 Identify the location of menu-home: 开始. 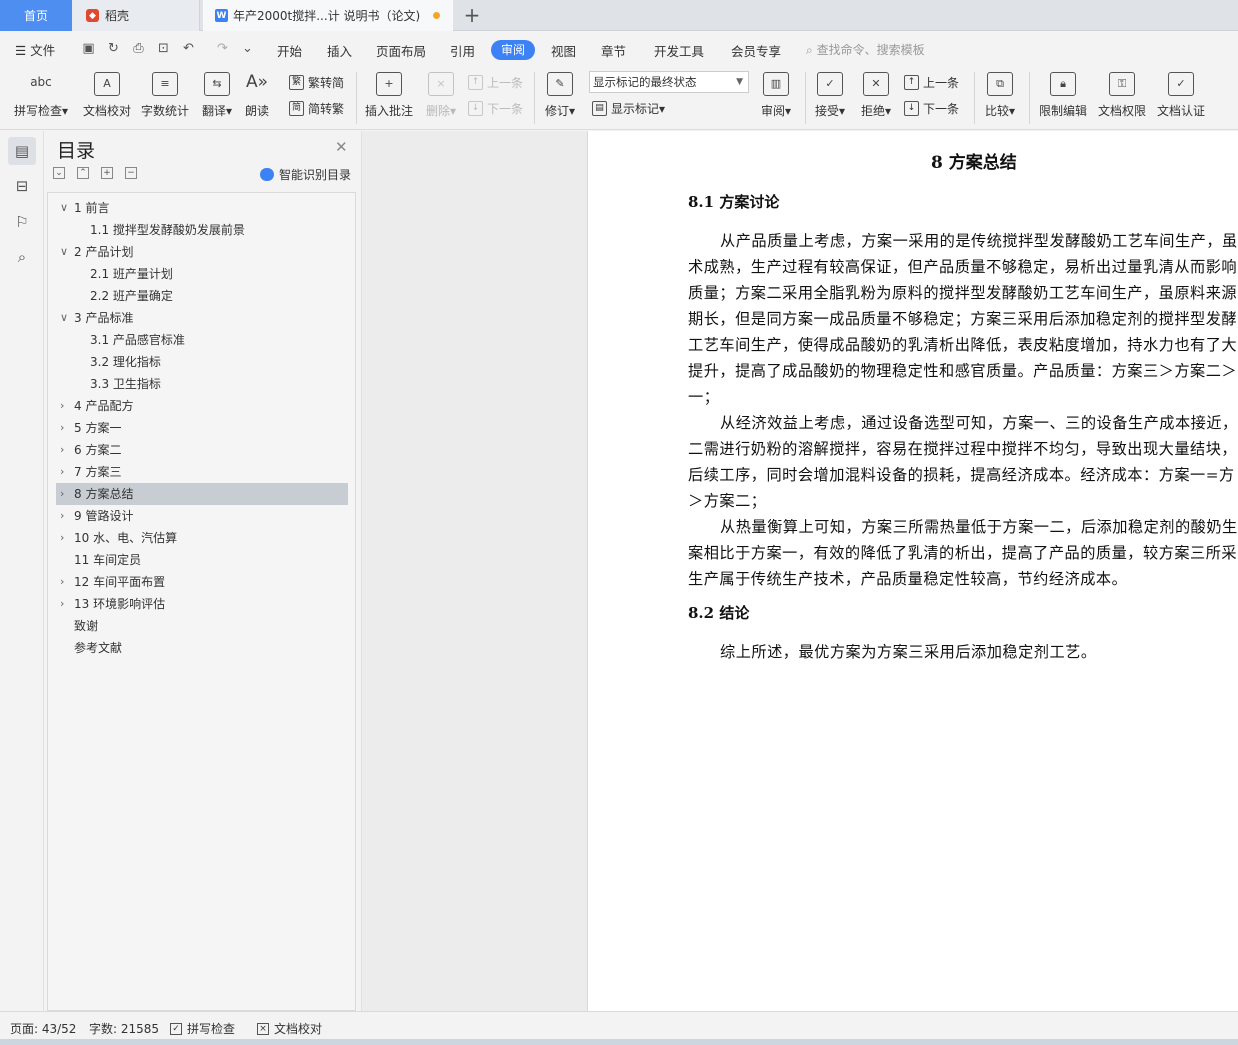
(289, 50).